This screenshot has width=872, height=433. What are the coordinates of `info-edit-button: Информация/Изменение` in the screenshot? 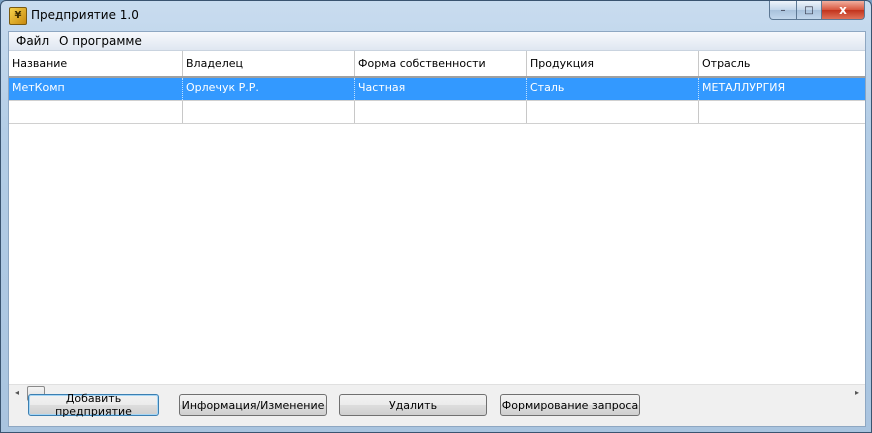 It's located at (253, 405).